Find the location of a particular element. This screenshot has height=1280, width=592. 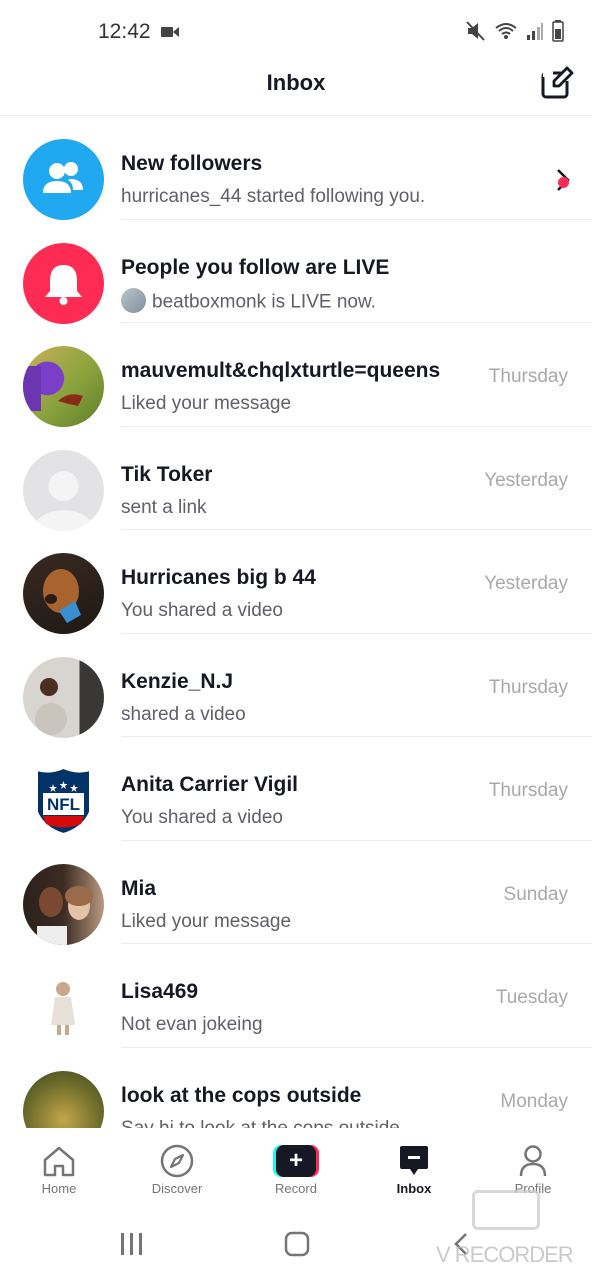

battery-icon is located at coordinates (558, 31).